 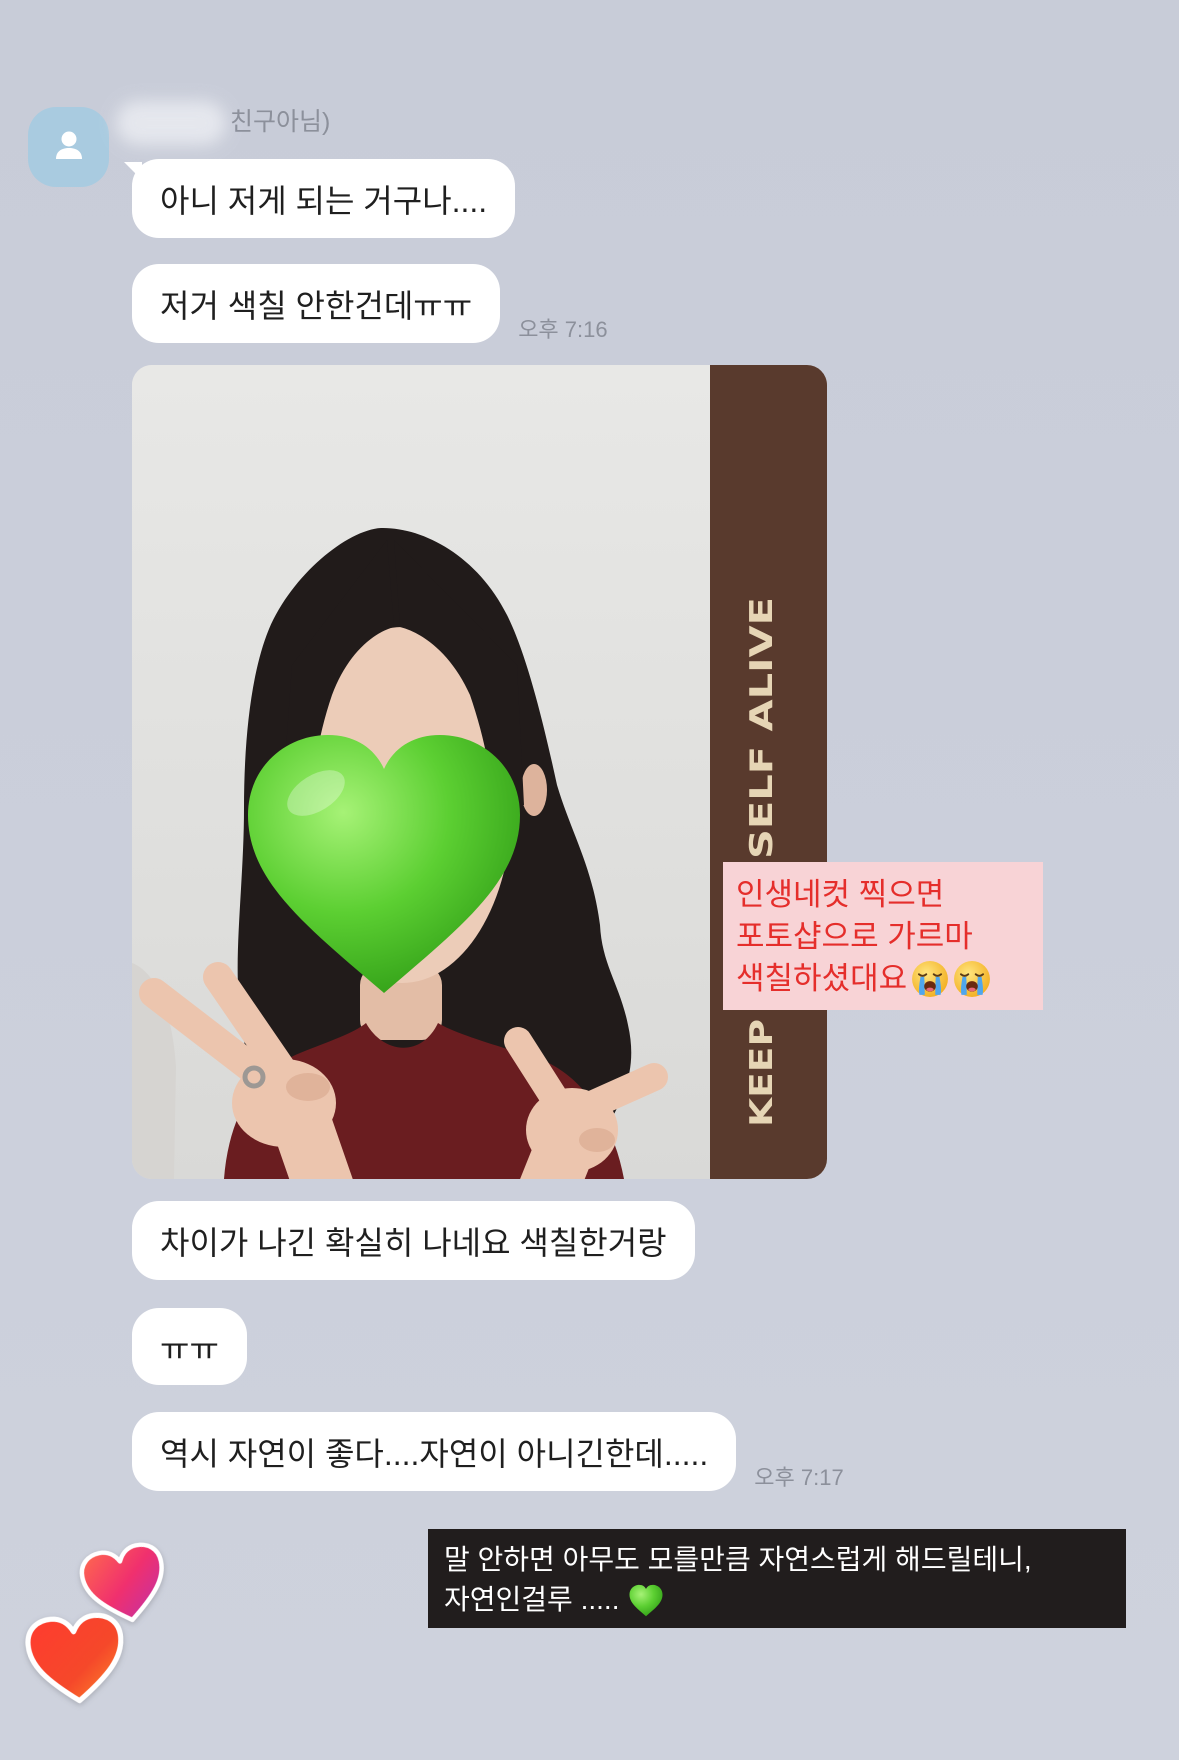 I want to click on caption-text: 말 안하면 아무도 모를만큼 자연스럽게 해드릴테니,, so click(x=738, y=1559).